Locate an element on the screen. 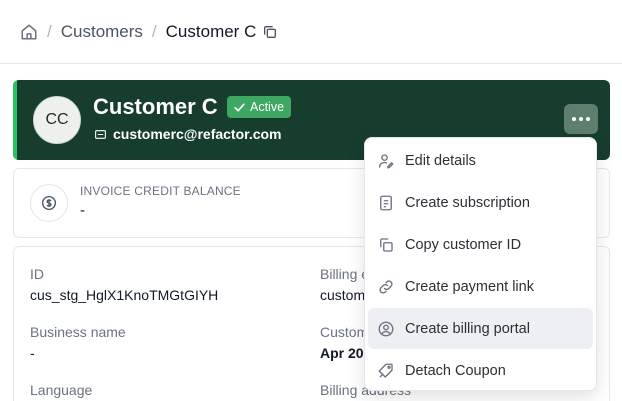 Image resolution: width=622 pixels, height=401 pixels. menu-item-create-subscription: Create subscription is located at coordinates (480, 202).